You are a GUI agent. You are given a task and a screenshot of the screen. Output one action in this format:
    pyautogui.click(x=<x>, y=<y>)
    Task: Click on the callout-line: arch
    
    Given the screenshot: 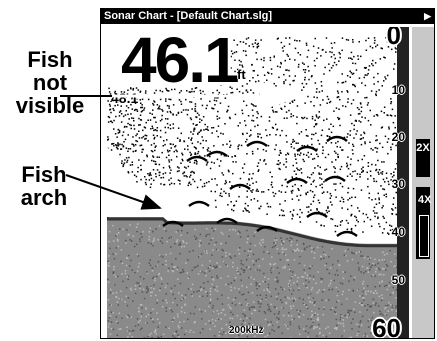 What is the action you would take?
    pyautogui.click(x=44, y=197)
    